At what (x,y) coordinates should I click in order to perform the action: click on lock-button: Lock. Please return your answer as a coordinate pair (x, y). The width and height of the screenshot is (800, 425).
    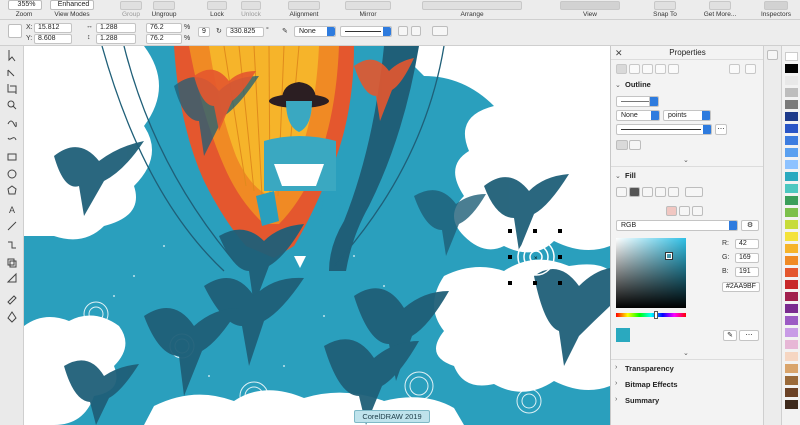
    Looking at the image, I should click on (217, 10).